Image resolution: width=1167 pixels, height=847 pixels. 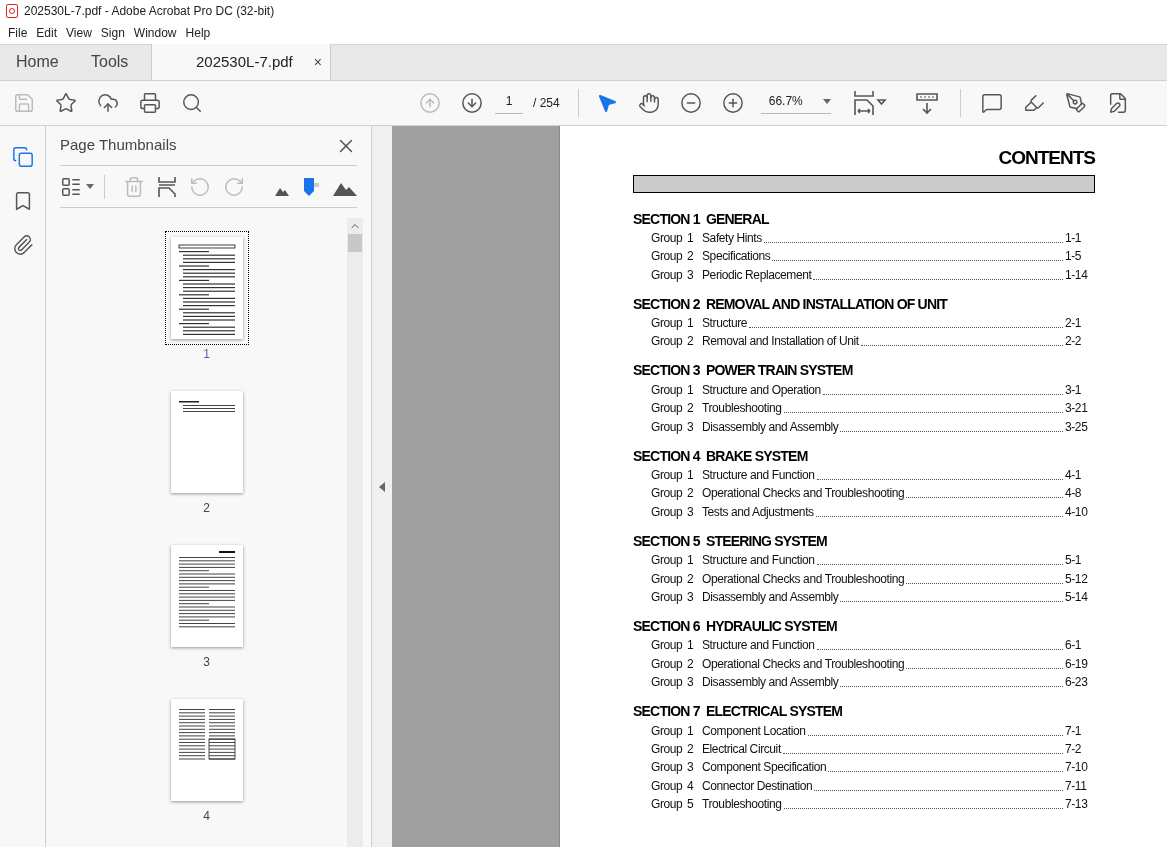 I want to click on next-page-icon, so click(x=472, y=103).